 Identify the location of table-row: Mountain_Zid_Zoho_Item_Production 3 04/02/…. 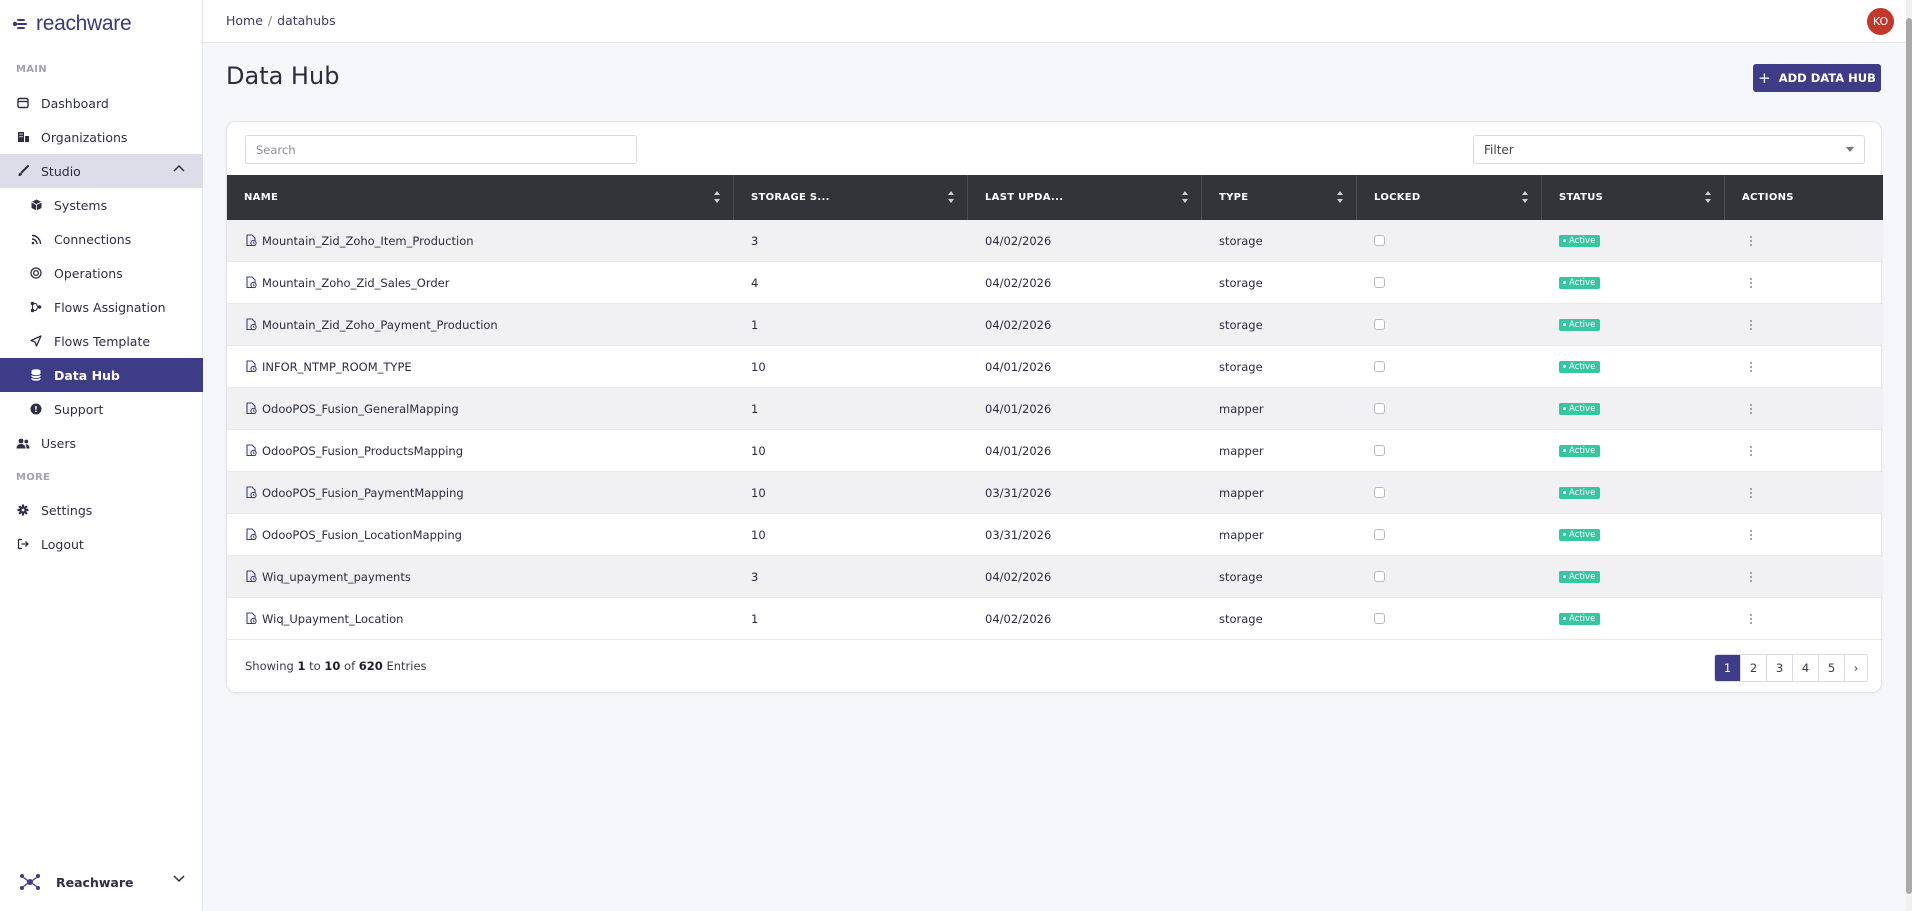
(1055, 241).